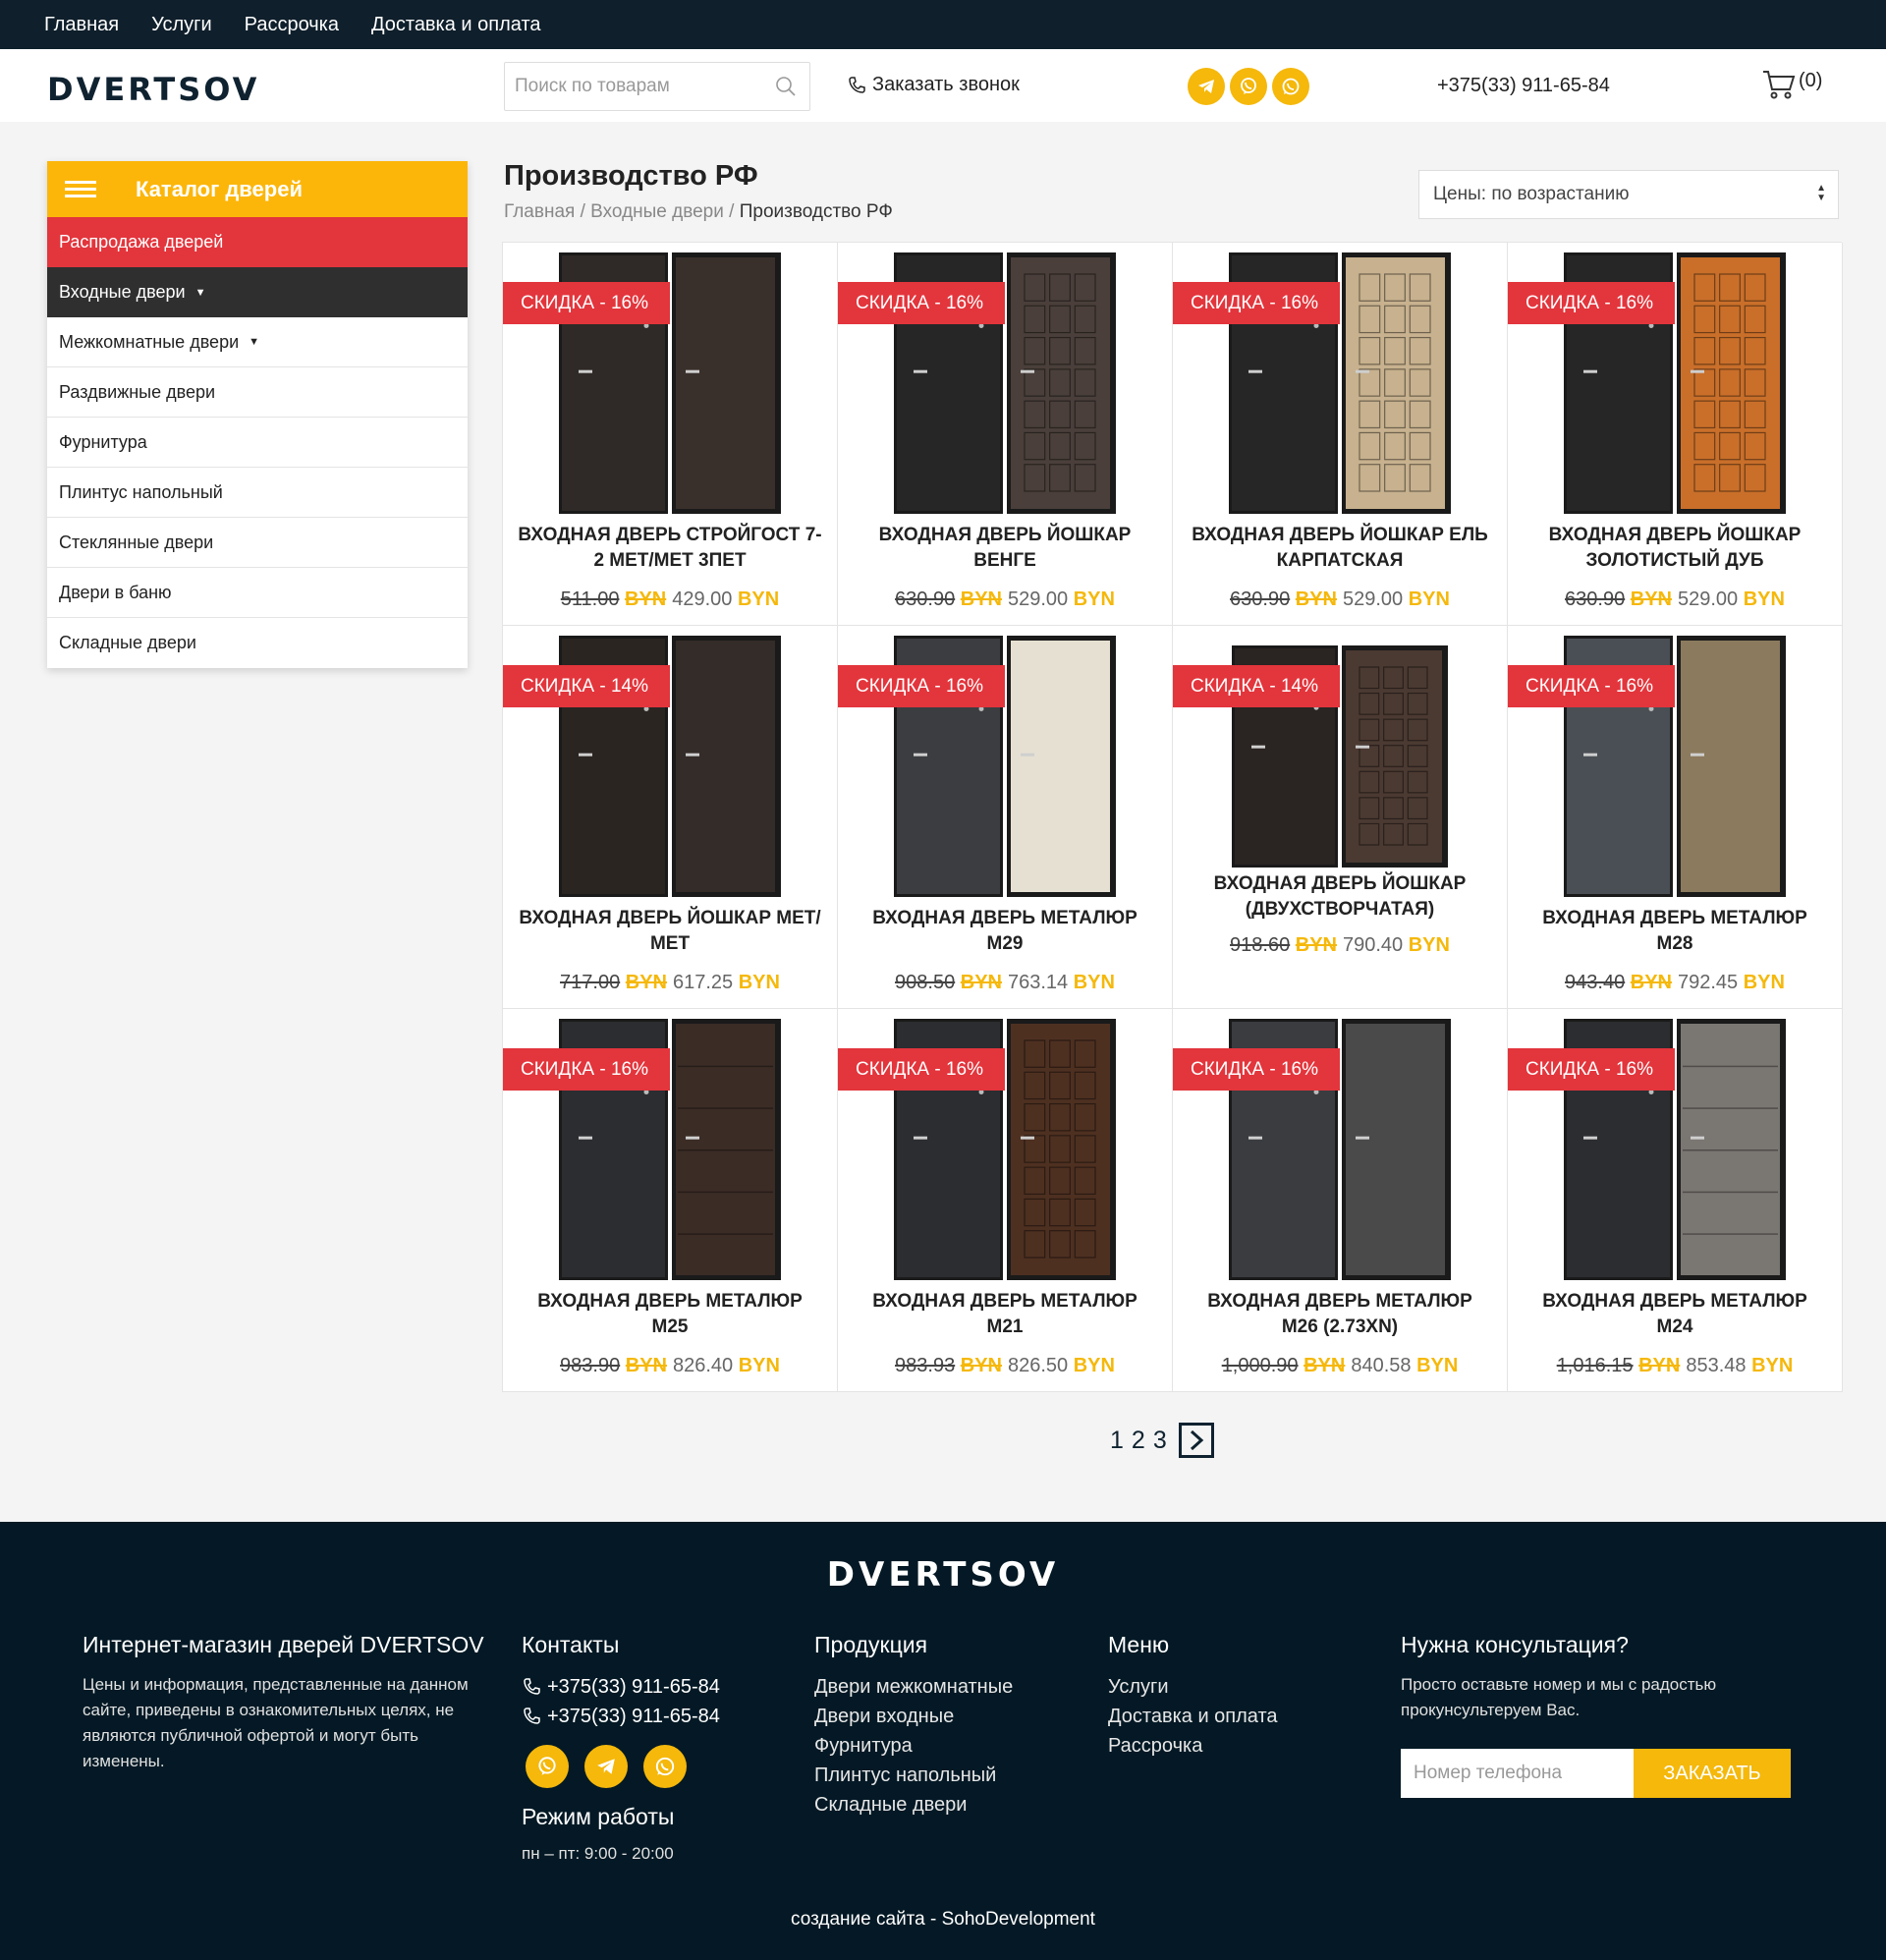 The height and width of the screenshot is (1960, 1886). Describe the element at coordinates (153, 89) in the screenshot. I see `site-logo: DVERTSOV` at that location.